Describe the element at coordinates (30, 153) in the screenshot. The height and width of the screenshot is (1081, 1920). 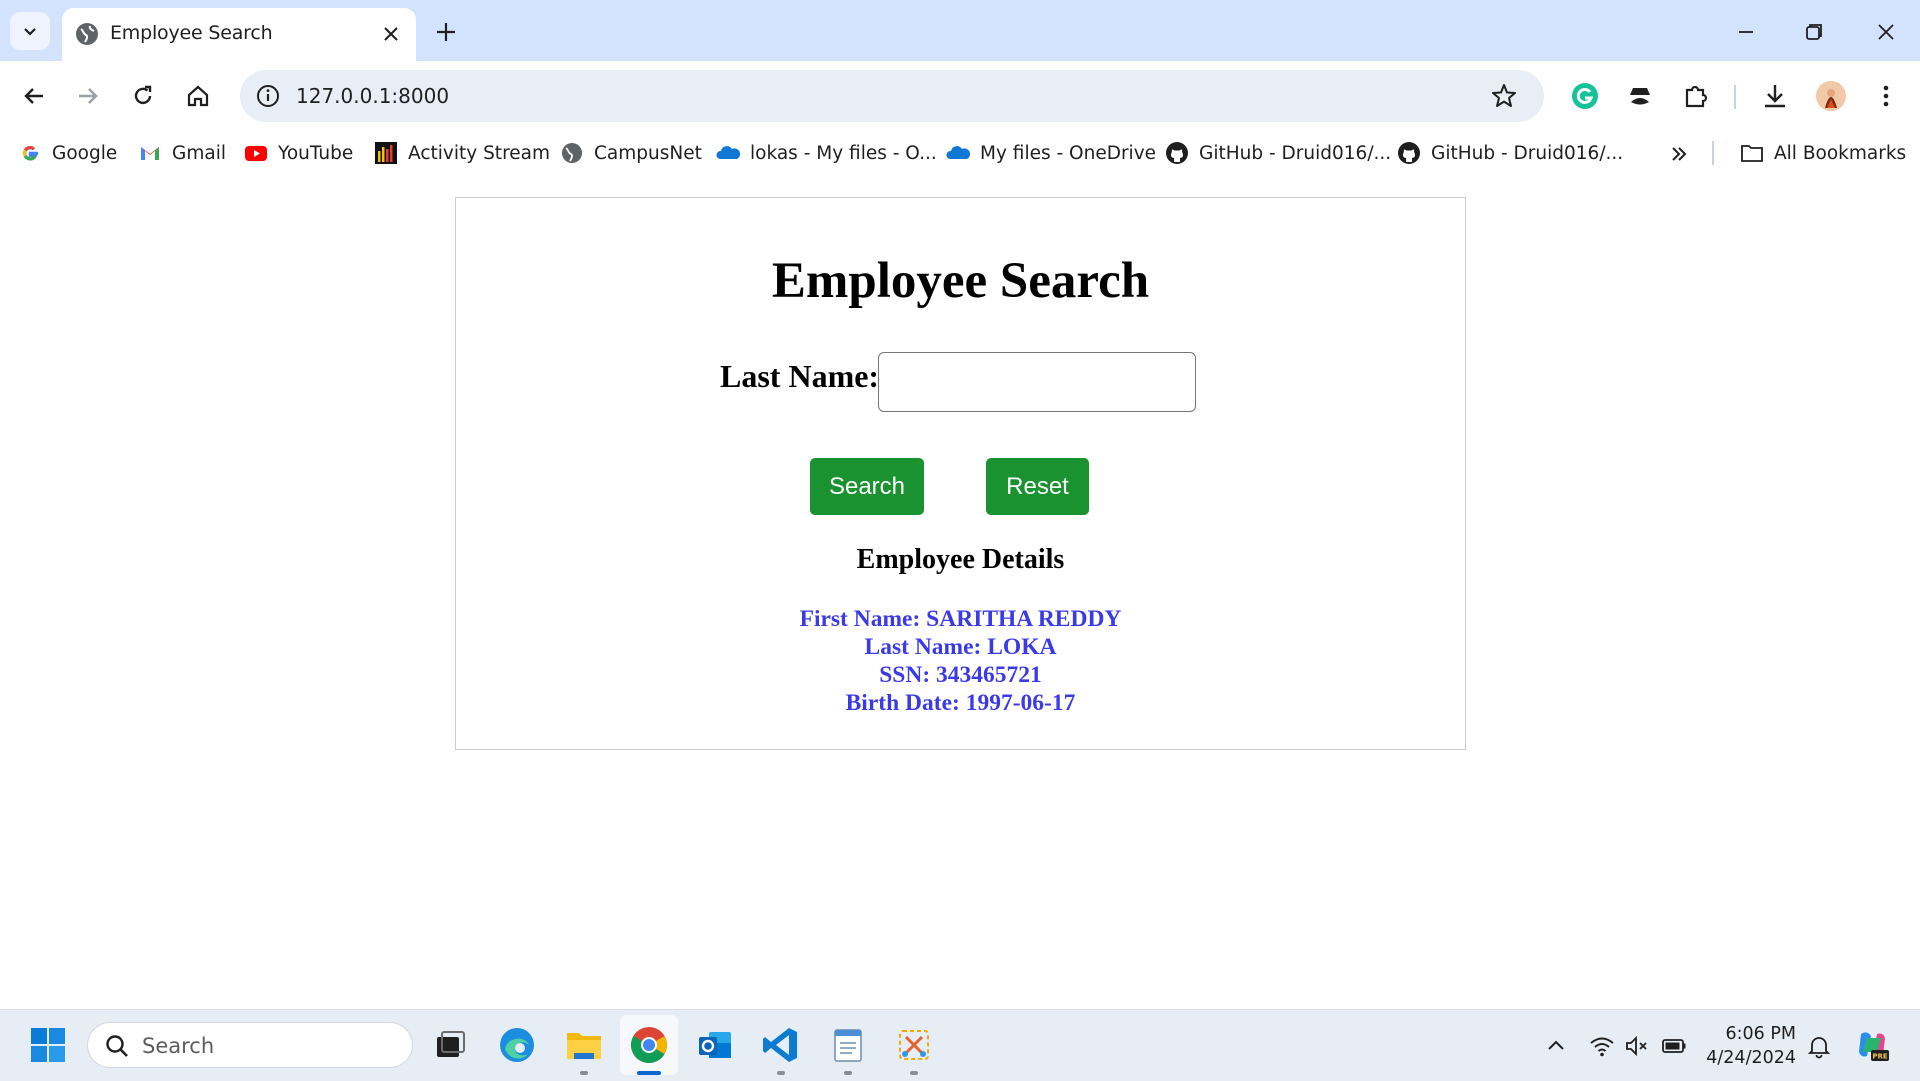
I see `google-icon` at that location.